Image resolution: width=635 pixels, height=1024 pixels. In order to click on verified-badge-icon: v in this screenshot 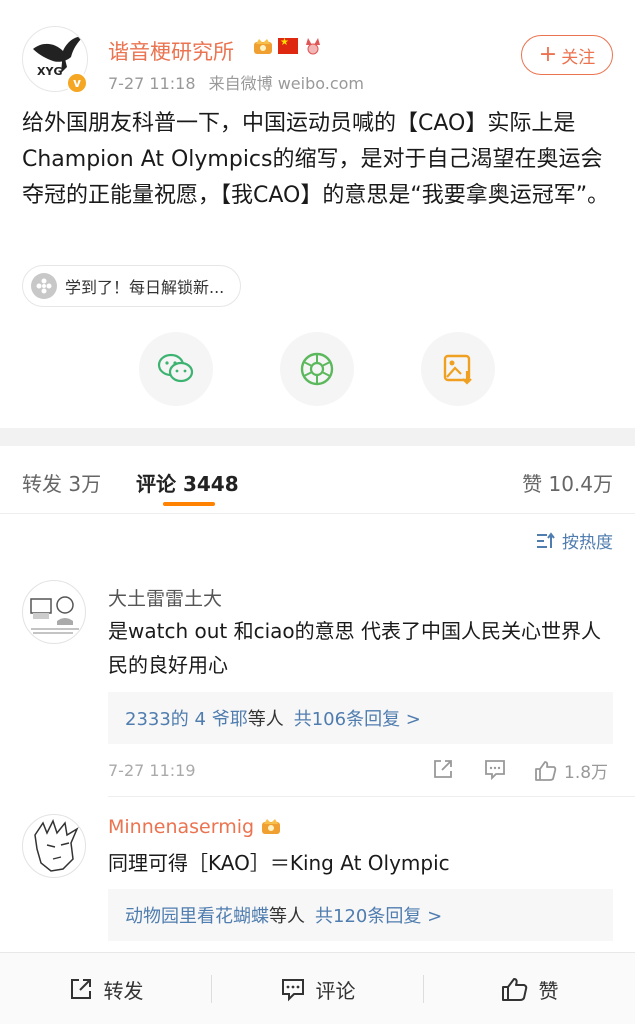, I will do `click(77, 83)`.